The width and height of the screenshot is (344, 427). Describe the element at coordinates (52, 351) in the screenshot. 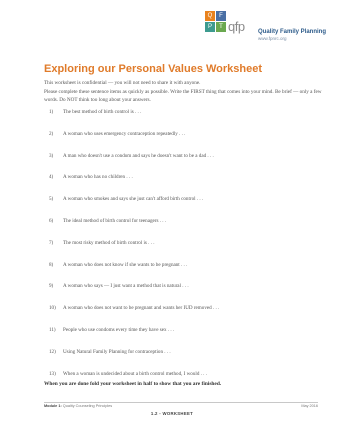

I see `item-number: 12)` at that location.